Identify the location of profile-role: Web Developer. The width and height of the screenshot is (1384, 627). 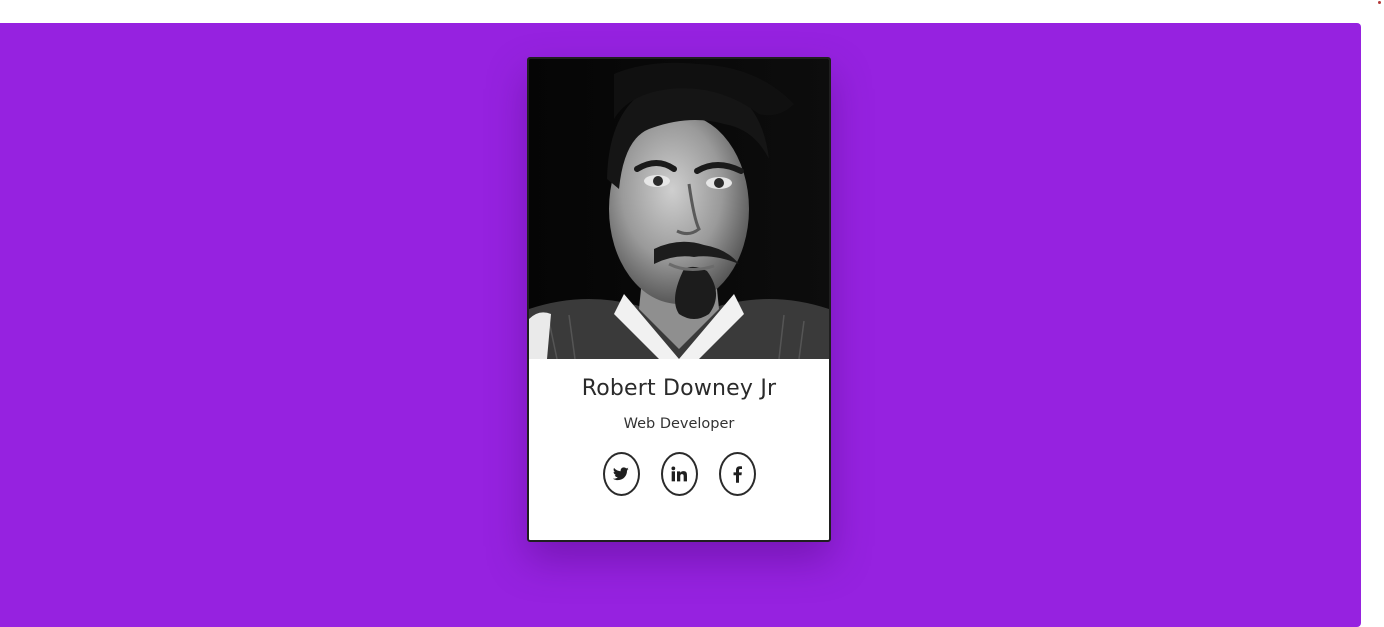
(679, 424).